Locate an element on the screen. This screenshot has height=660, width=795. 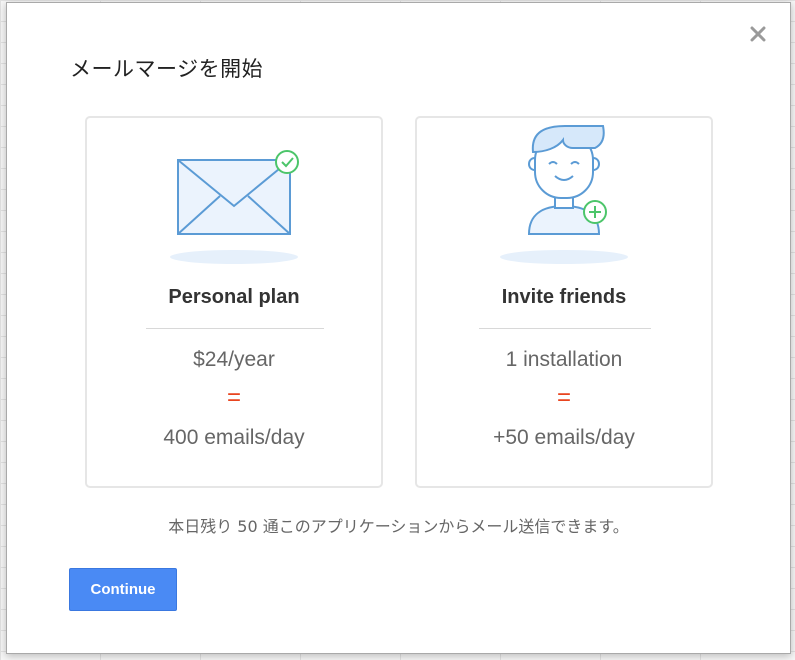
person-add-icon is located at coordinates (564, 198).